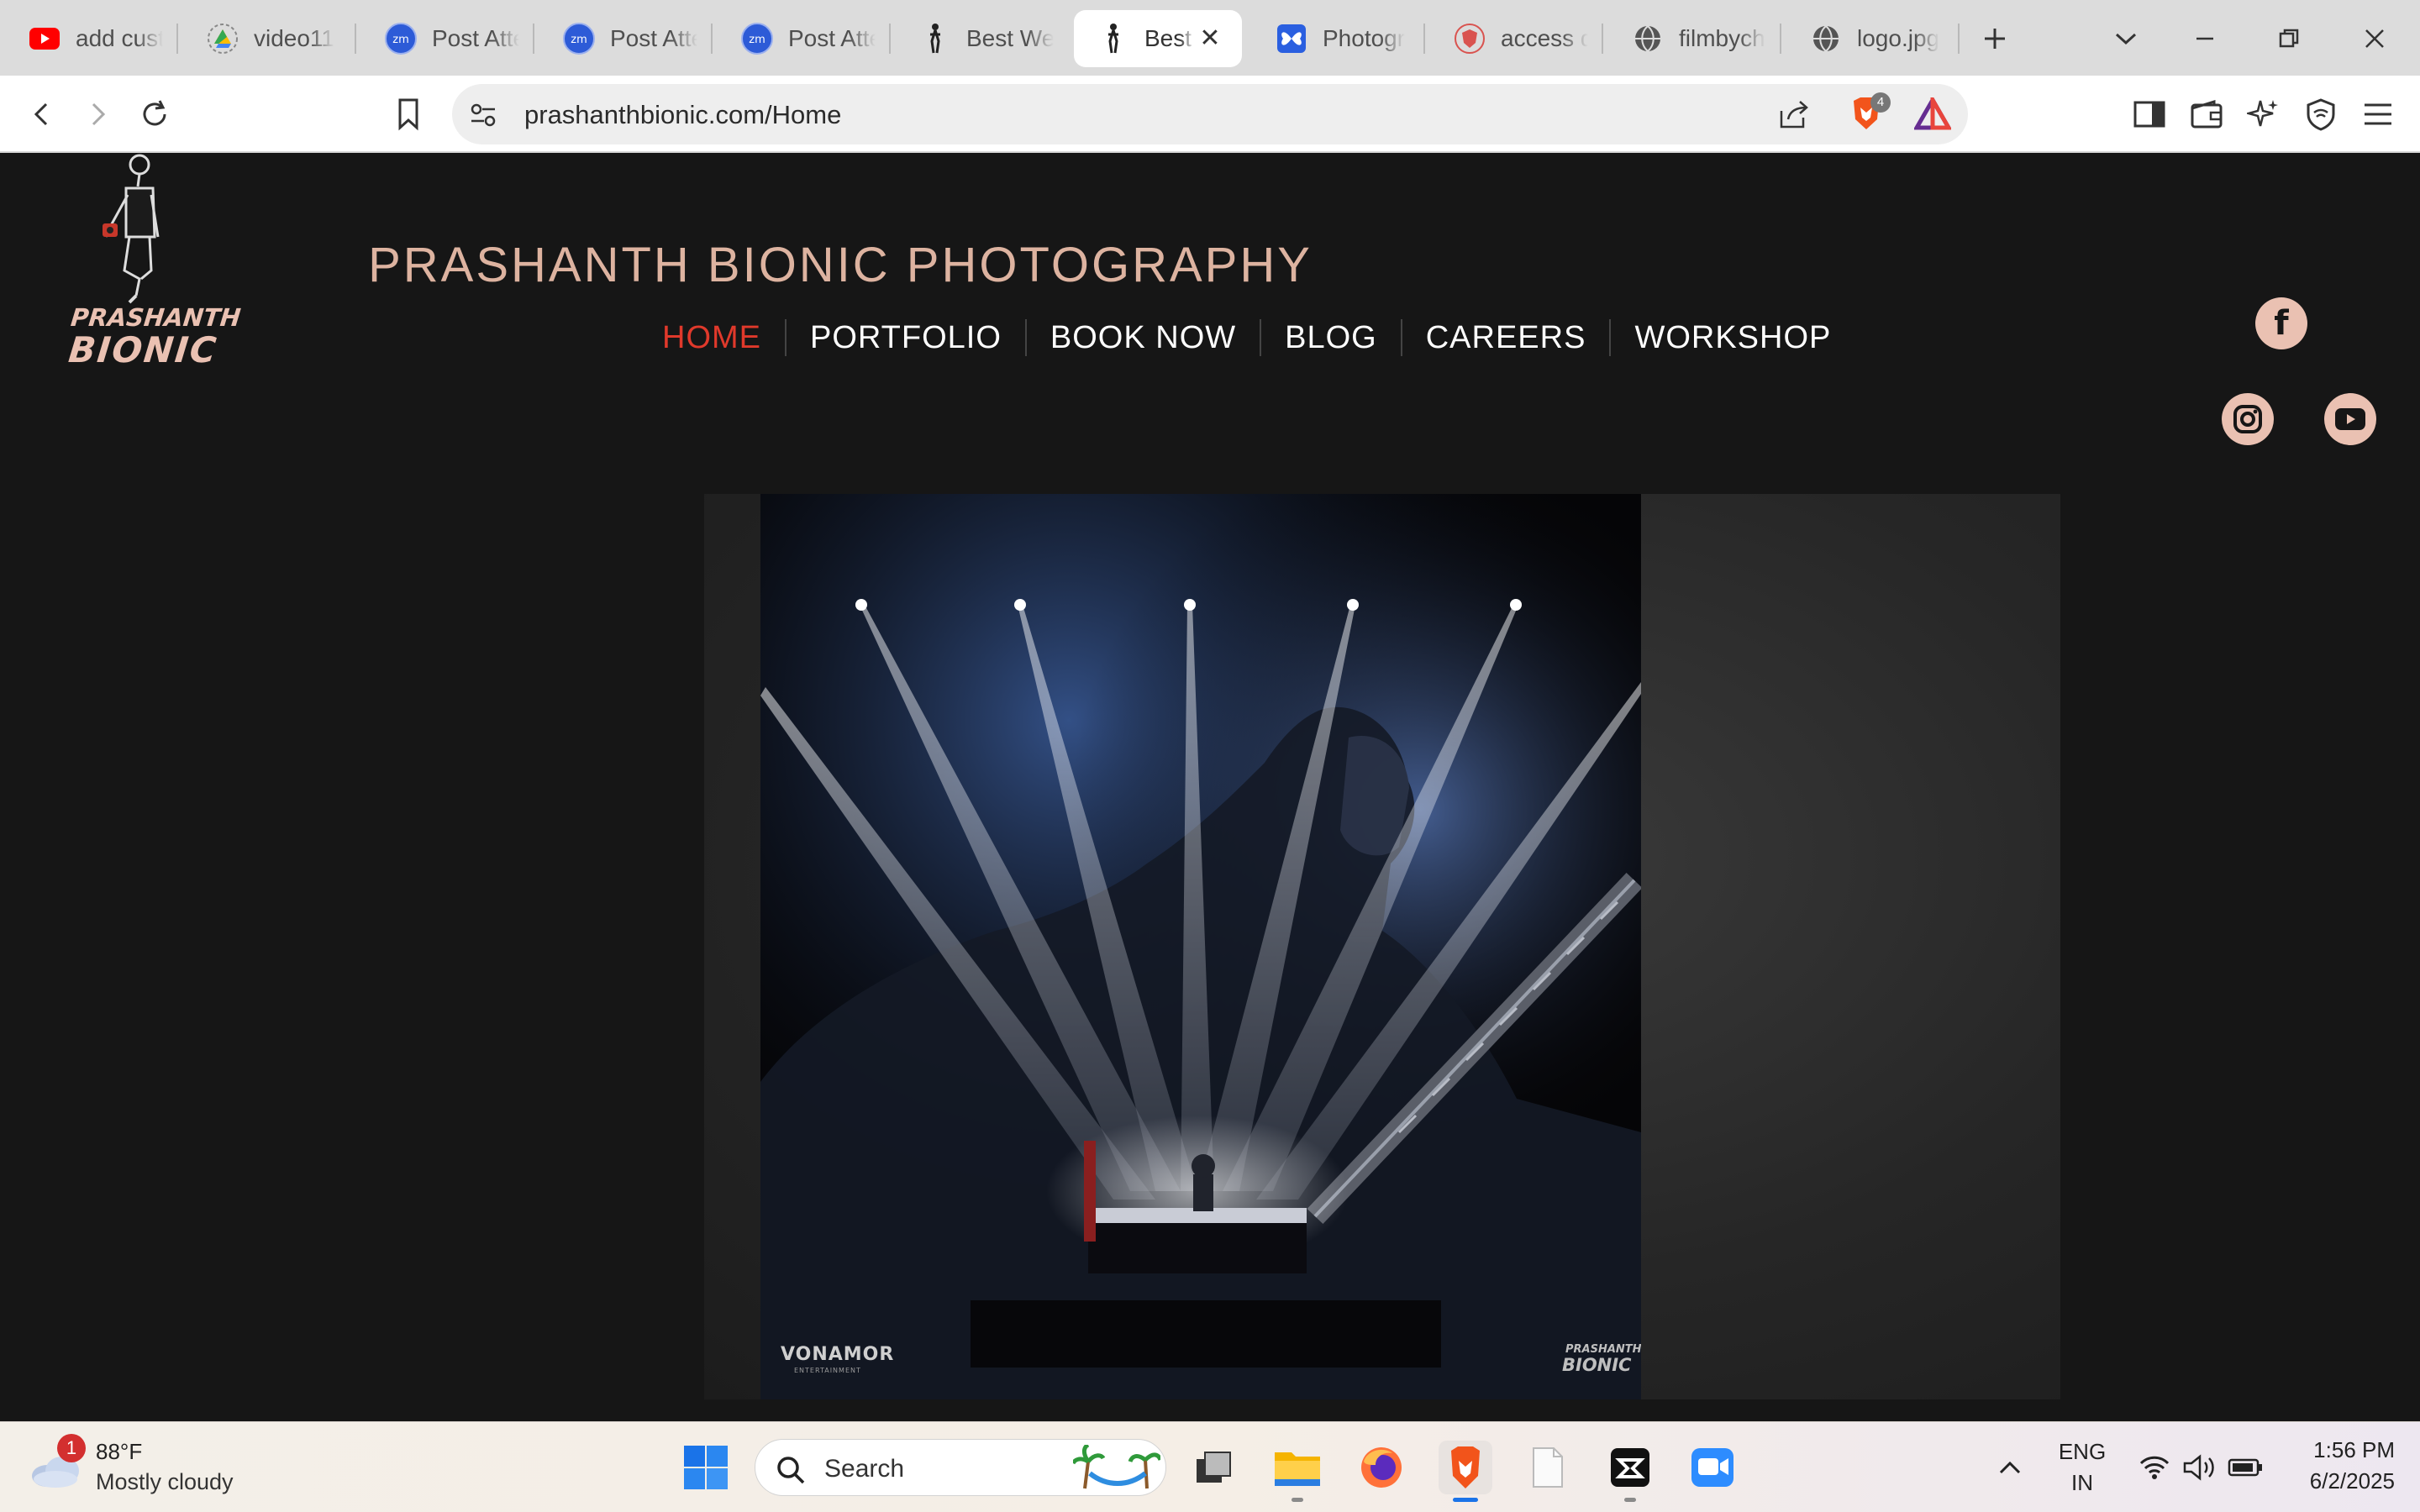 This screenshot has width=2420, height=1512. What do you see at coordinates (1470, 39) in the screenshot?
I see `brave-shield-icon` at bounding box center [1470, 39].